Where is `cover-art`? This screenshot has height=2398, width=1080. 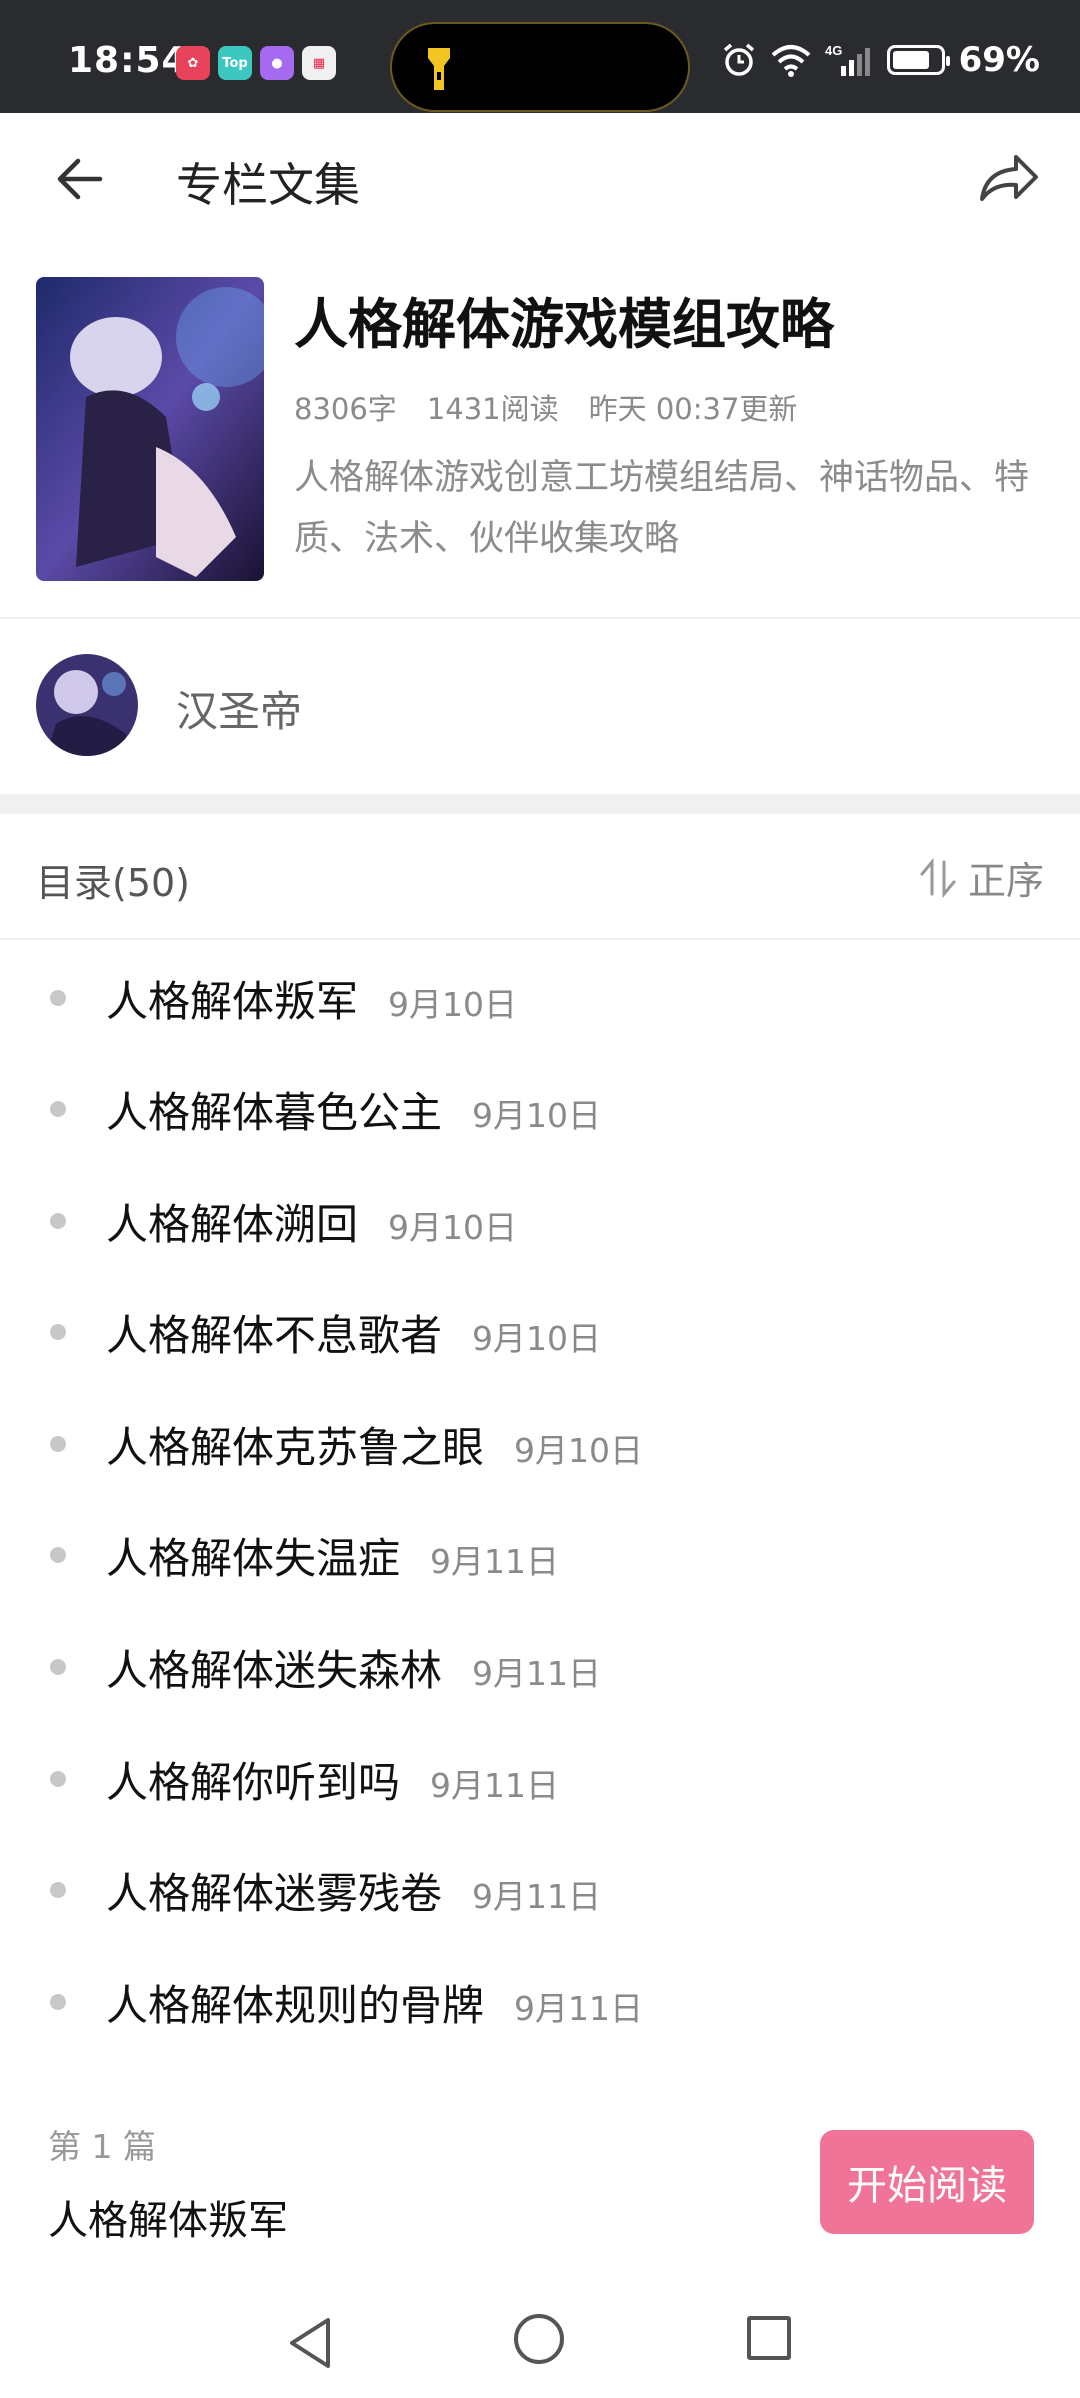
cover-art is located at coordinates (150, 429).